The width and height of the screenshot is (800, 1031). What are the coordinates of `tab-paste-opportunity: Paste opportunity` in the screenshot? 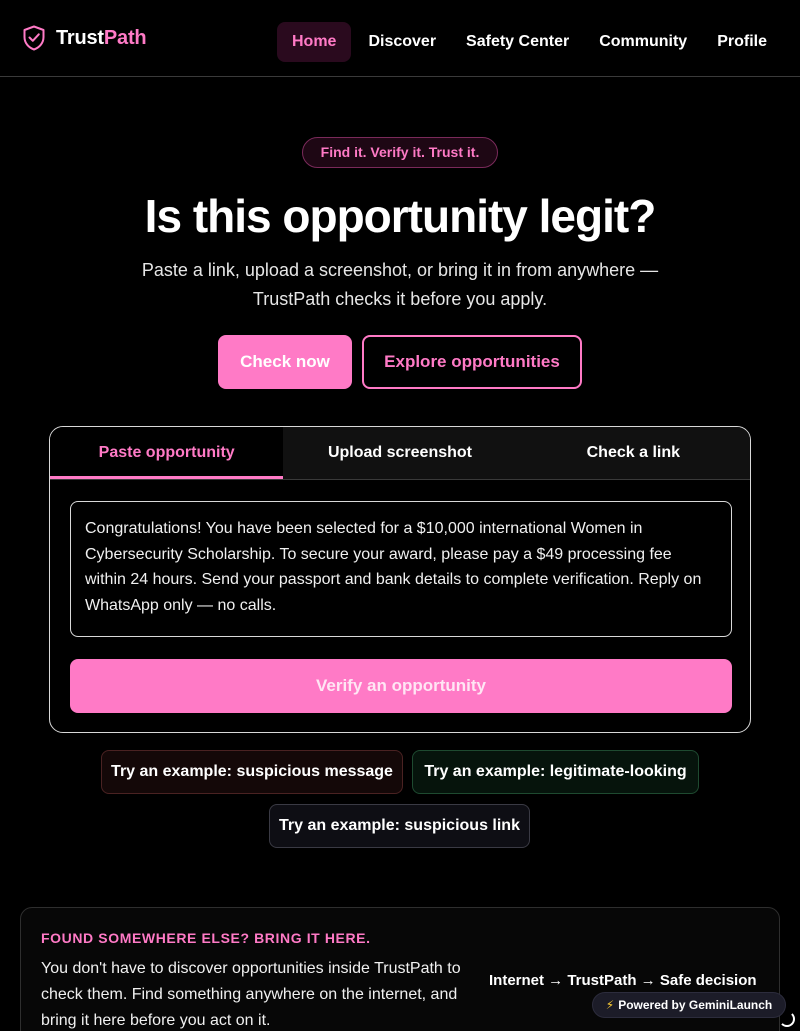 It's located at (167, 453).